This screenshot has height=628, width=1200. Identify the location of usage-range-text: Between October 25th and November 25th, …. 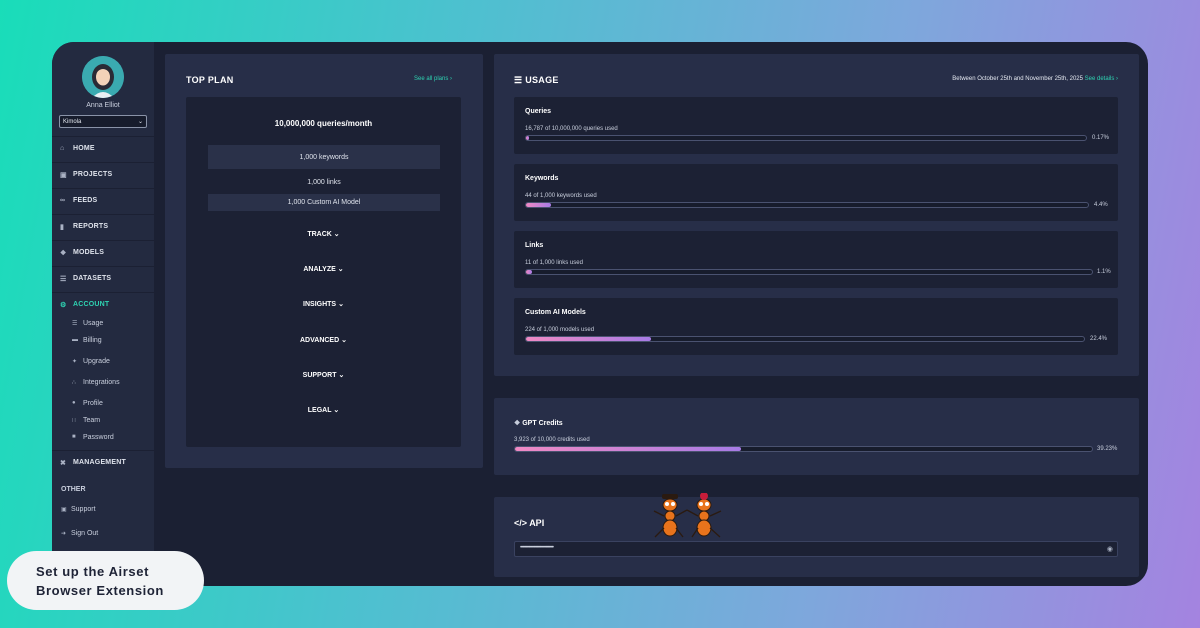
(1017, 79).